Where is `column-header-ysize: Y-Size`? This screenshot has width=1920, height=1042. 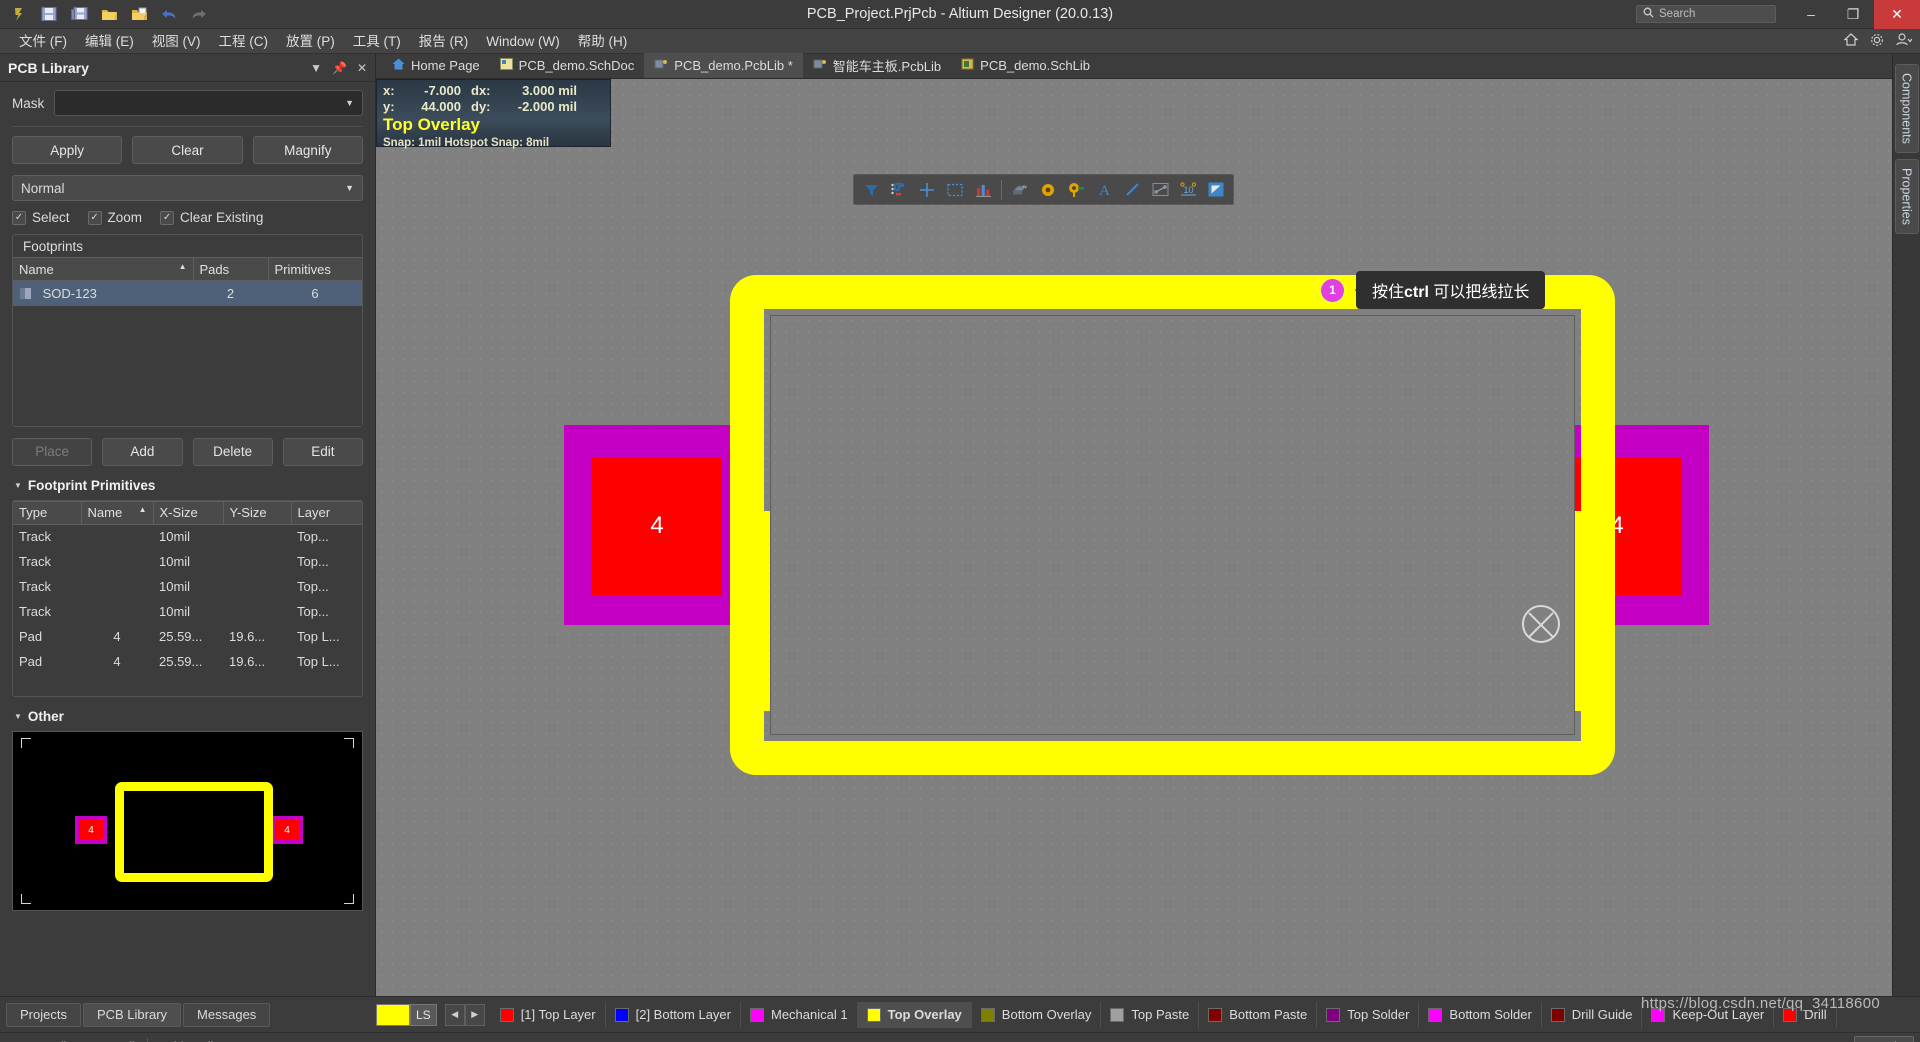
column-header-ysize: Y-Size is located at coordinates (257, 512).